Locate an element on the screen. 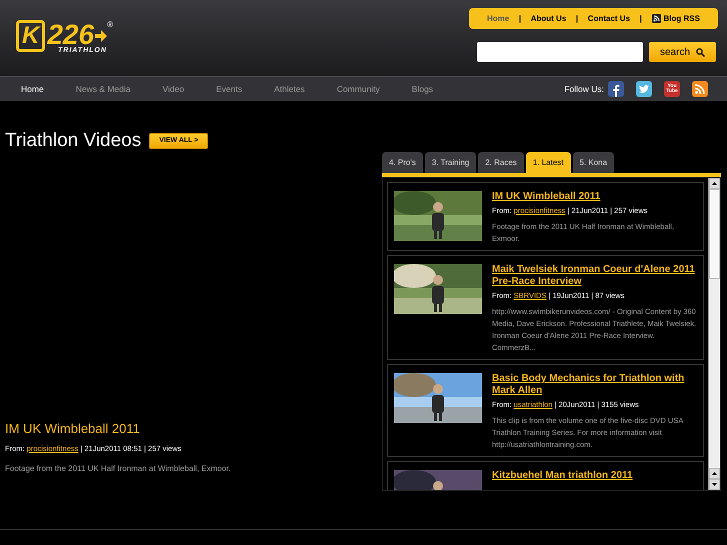 Image resolution: width=727 pixels, height=545 pixels. arrow-icon is located at coordinates (101, 36).